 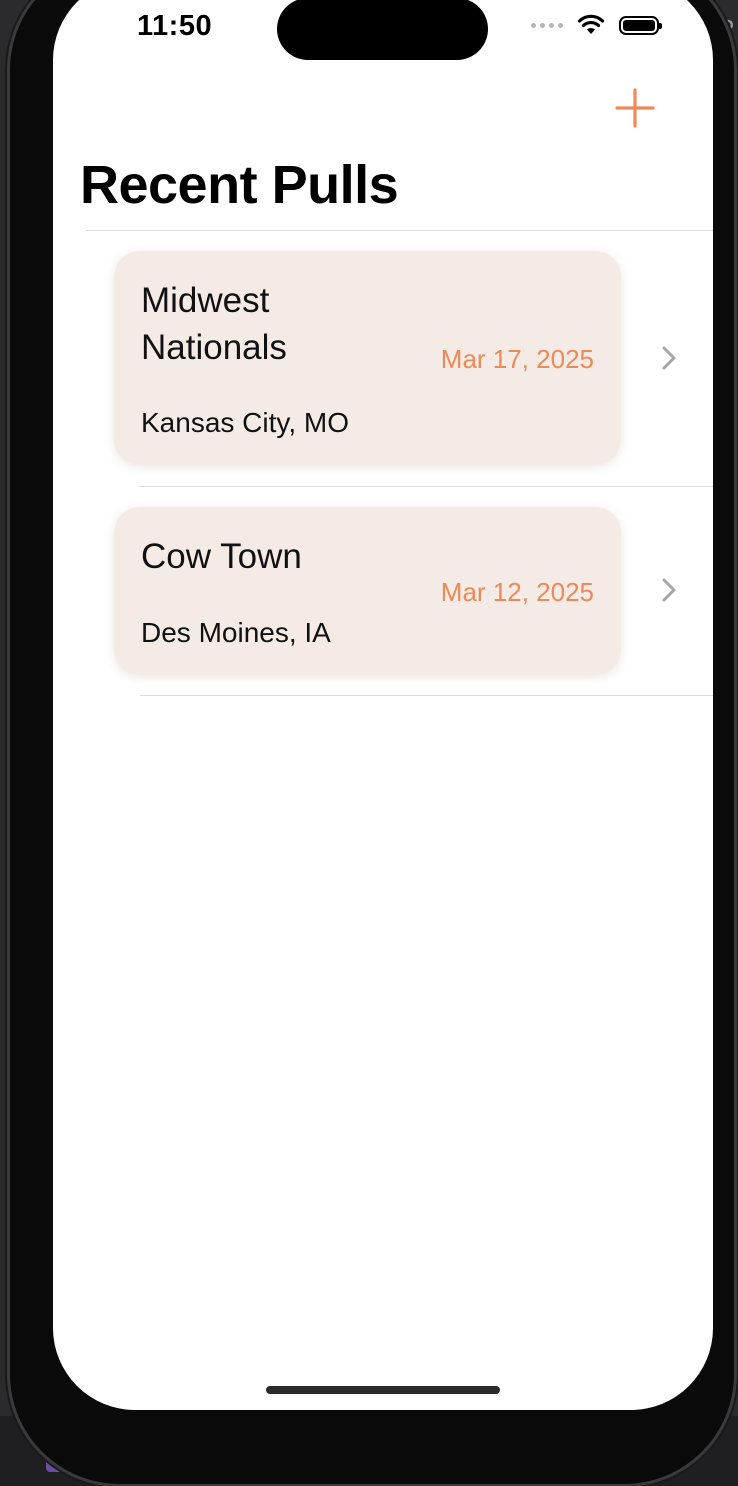 I want to click on status-icons, so click(x=596, y=25).